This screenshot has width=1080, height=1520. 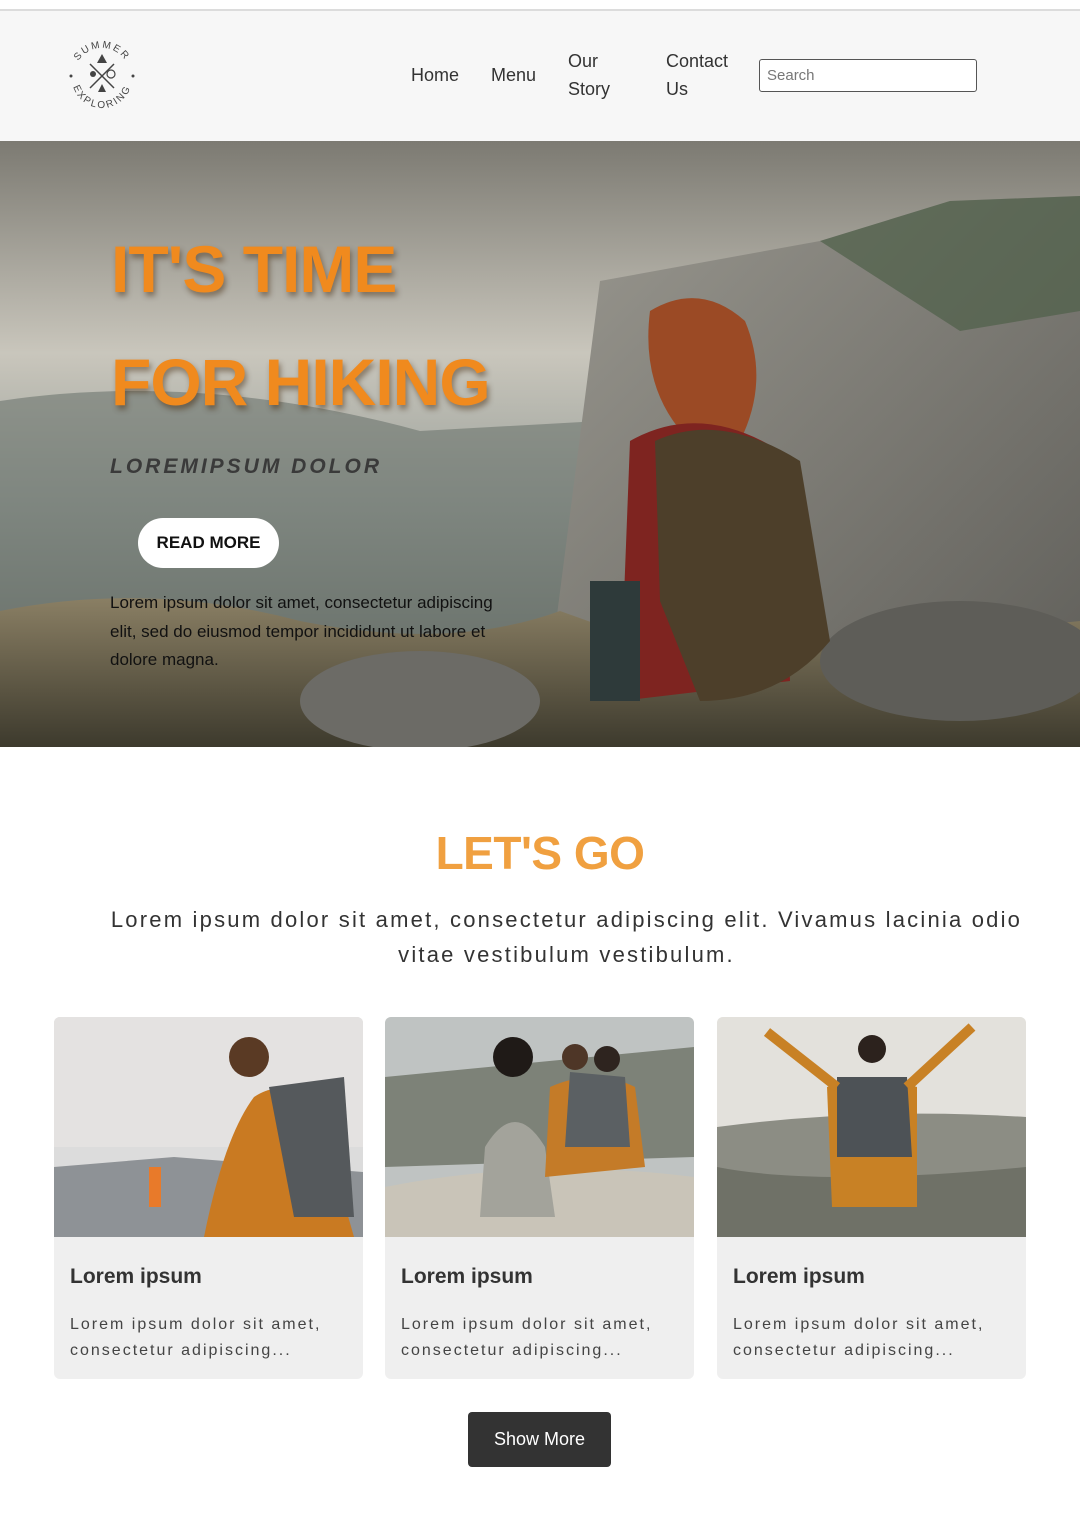 What do you see at coordinates (706, 75) in the screenshot?
I see `nav-contact-us: Contact Us` at bounding box center [706, 75].